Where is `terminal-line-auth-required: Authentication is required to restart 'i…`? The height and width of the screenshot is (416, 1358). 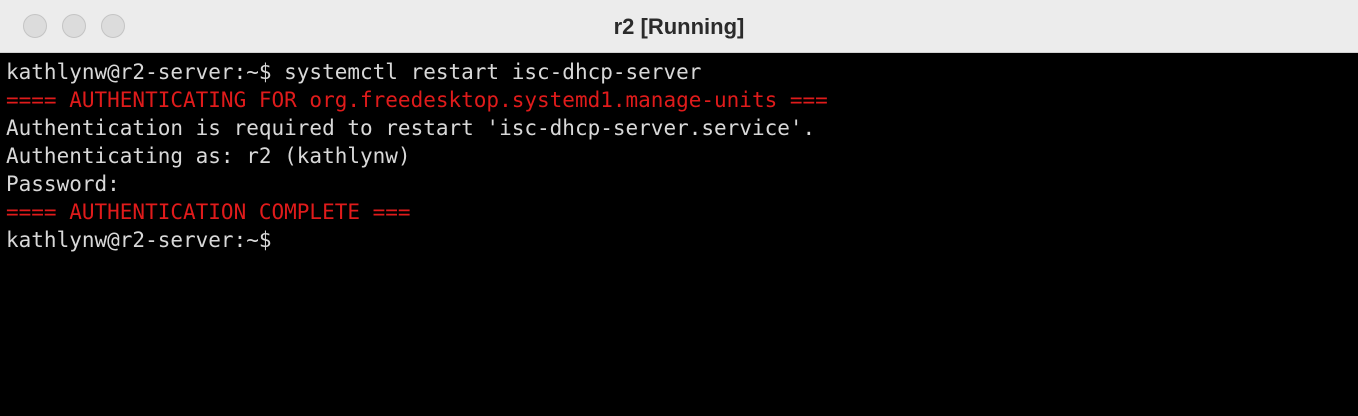 terminal-line-auth-required: Authentication is required to restart 'i… is located at coordinates (411, 128).